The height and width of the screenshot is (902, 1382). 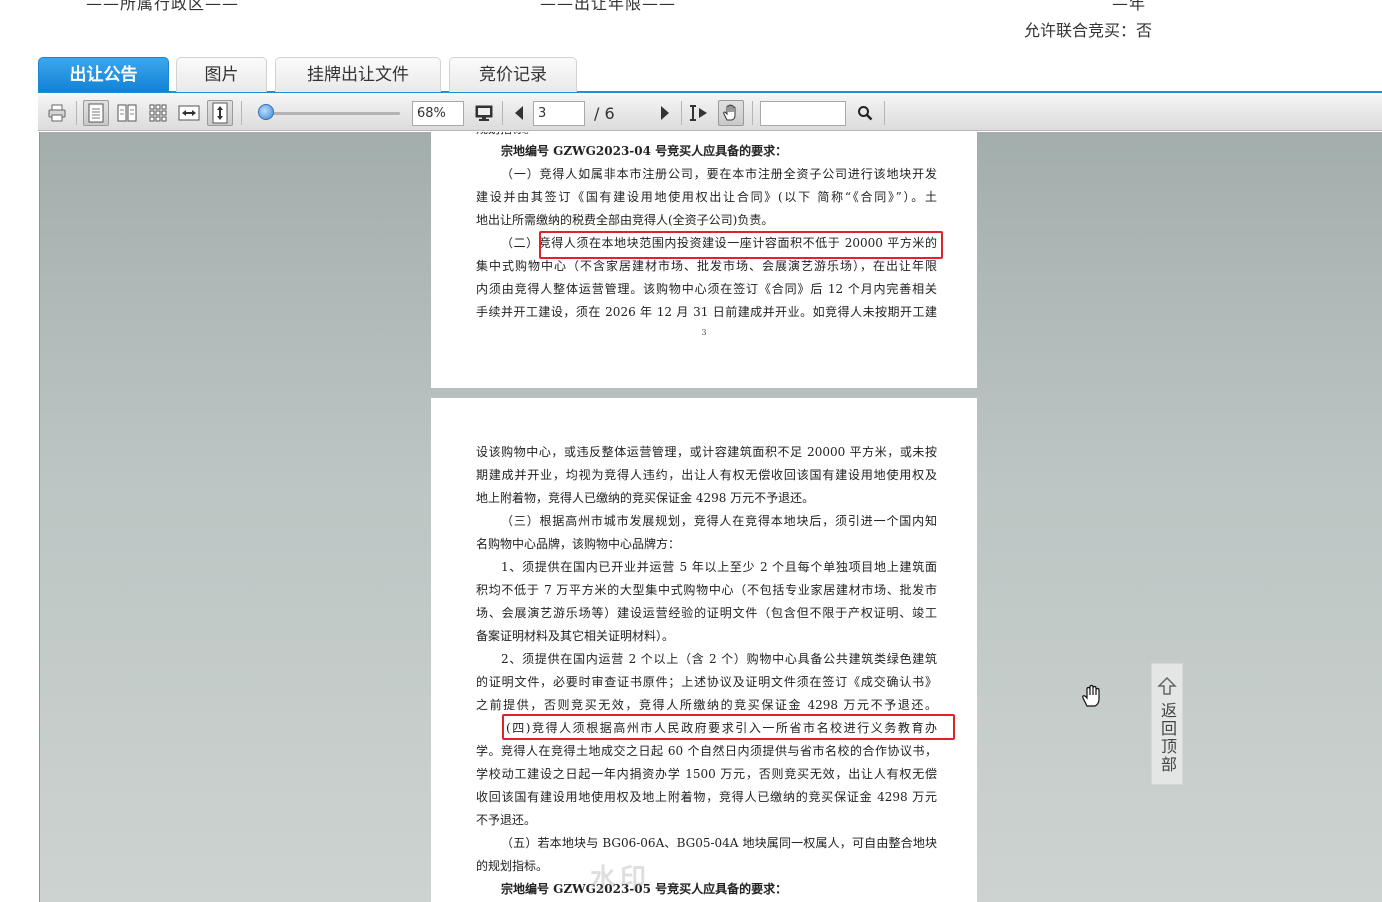 I want to click on tab-bid-records: 竞价记录, so click(x=513, y=74).